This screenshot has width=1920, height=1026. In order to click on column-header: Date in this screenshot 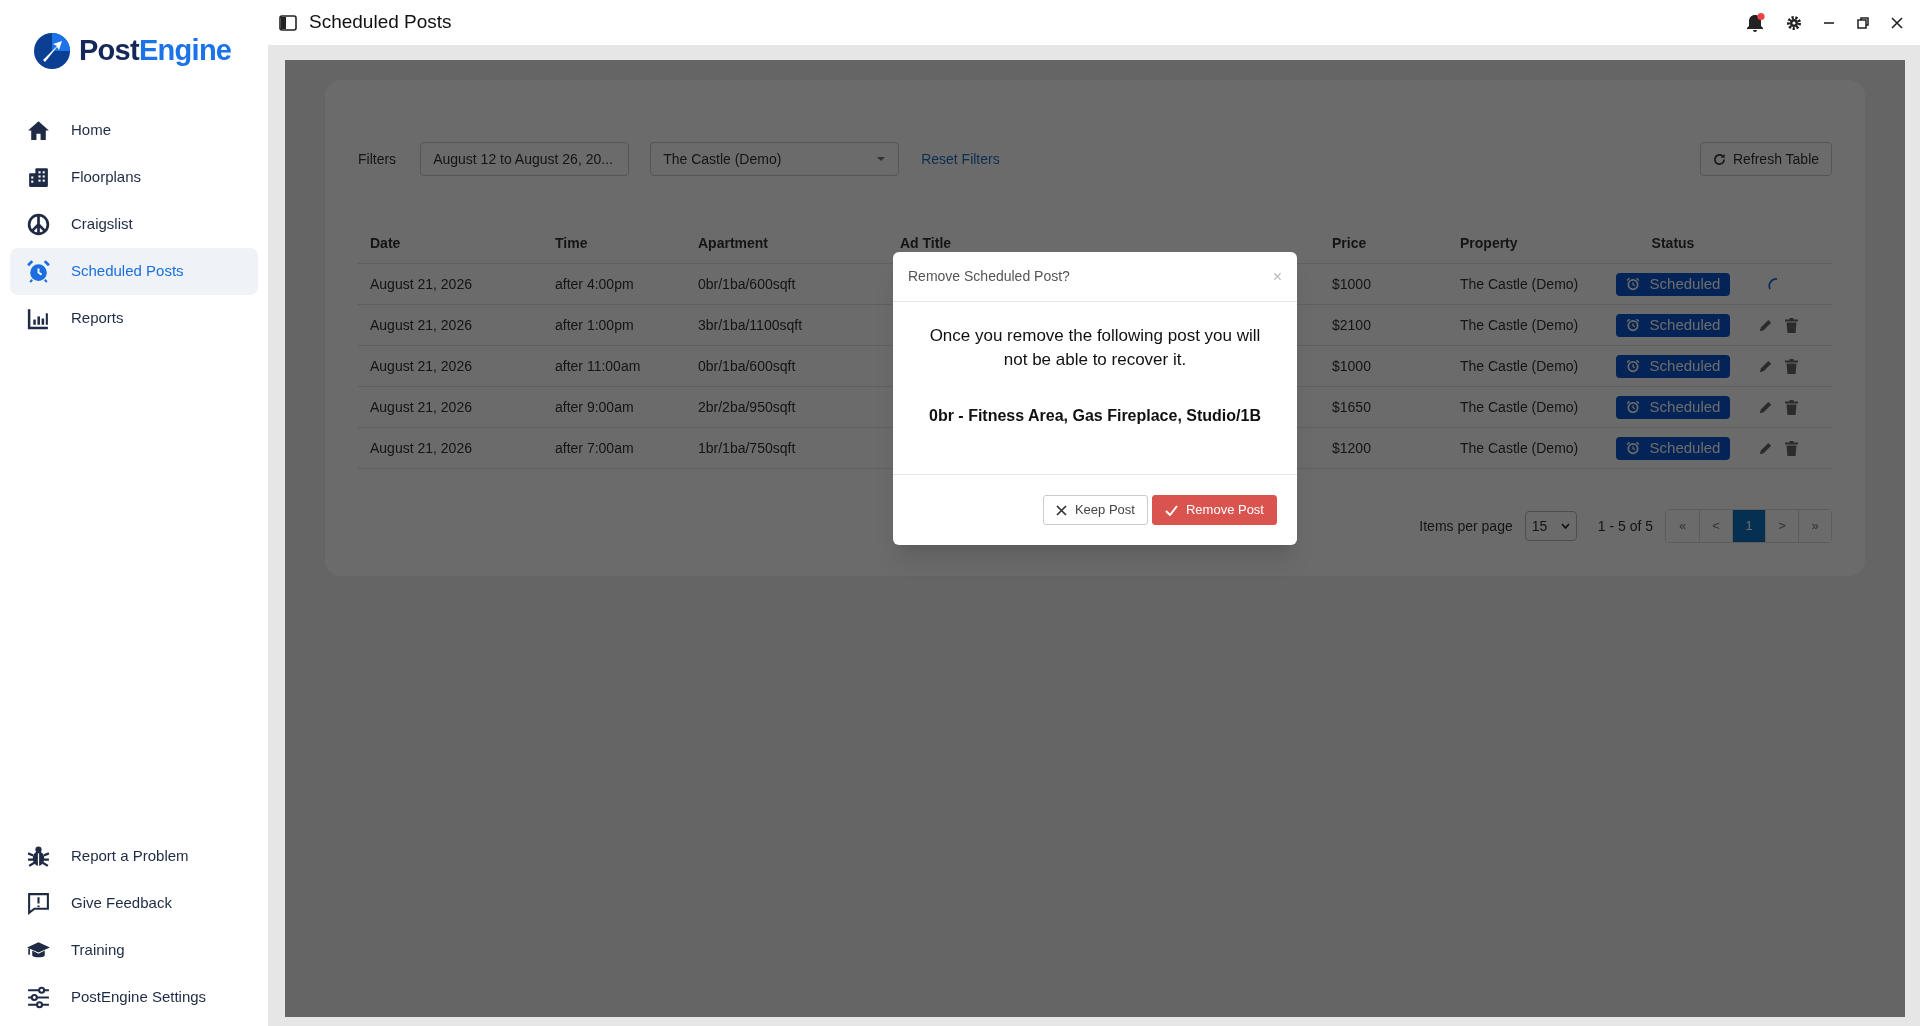, I will do `click(385, 242)`.